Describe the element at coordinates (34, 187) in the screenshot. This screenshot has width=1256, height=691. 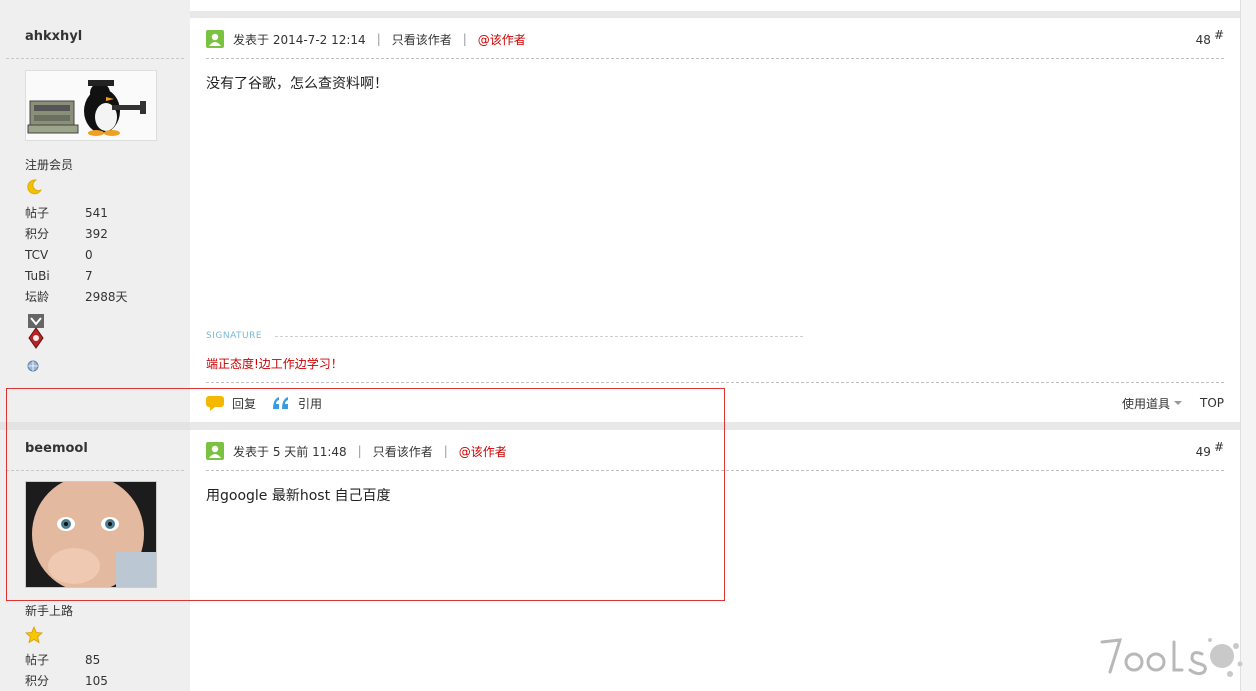
I see `moon-rank-icon` at that location.